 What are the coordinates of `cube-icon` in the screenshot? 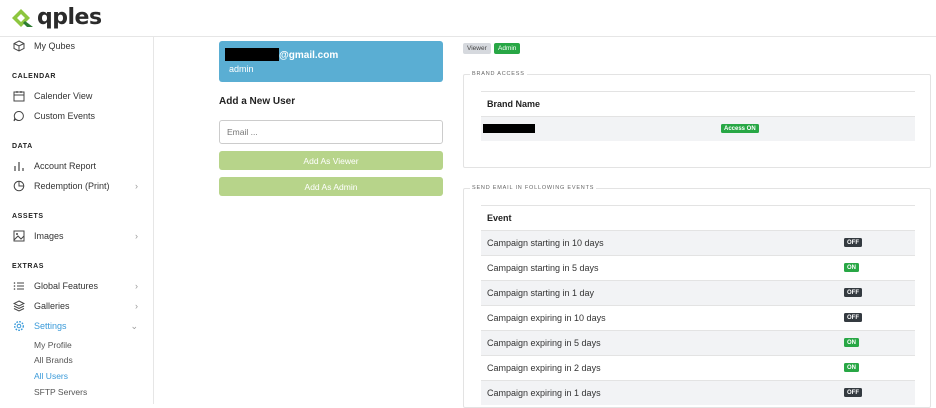 It's located at (19, 46).